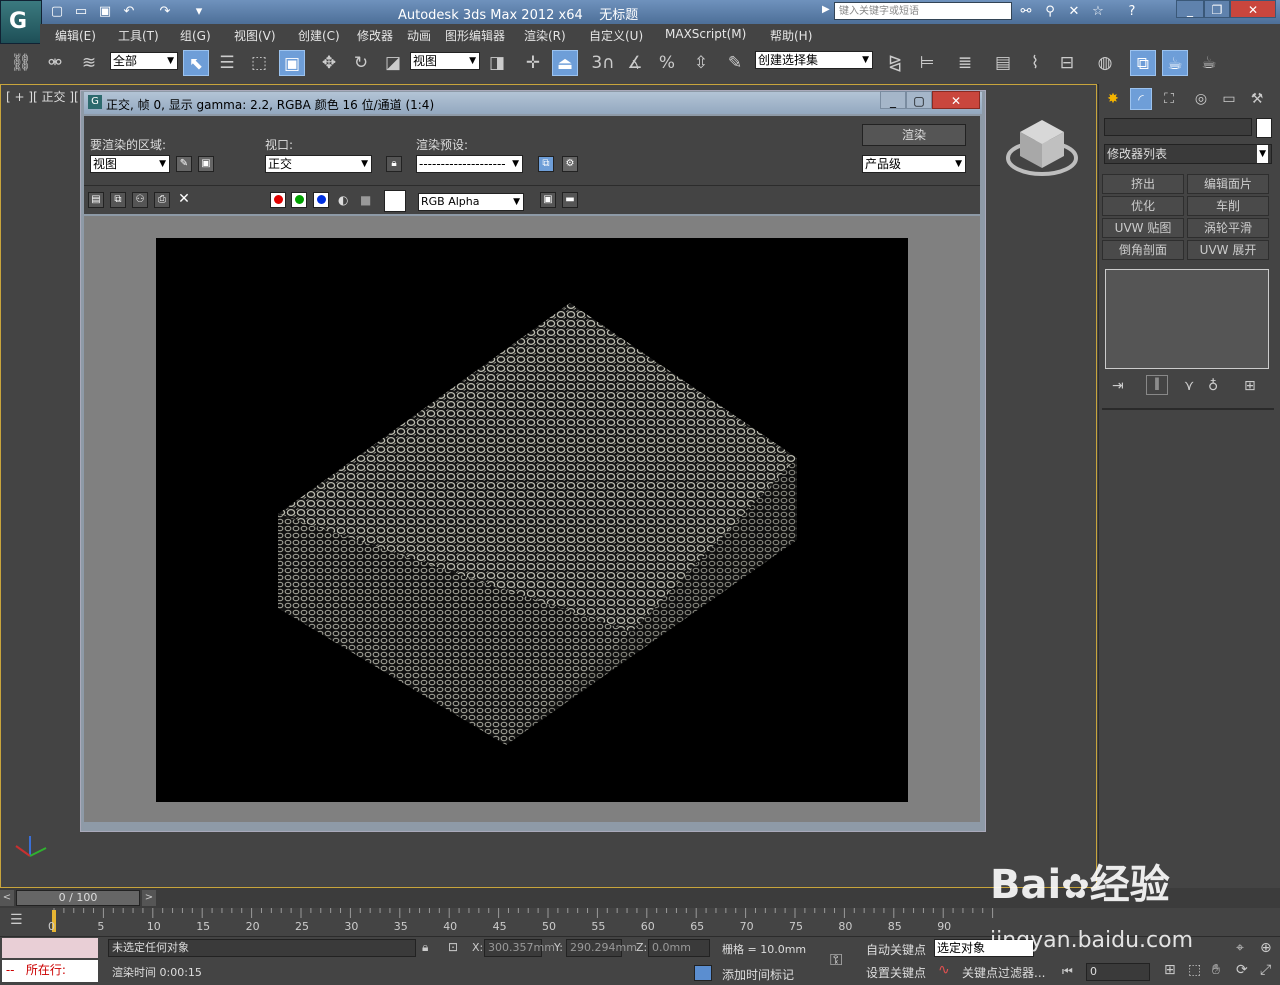 The height and width of the screenshot is (985, 1280). Describe the element at coordinates (21, 22) in the screenshot. I see `app-logo-button: G` at that location.